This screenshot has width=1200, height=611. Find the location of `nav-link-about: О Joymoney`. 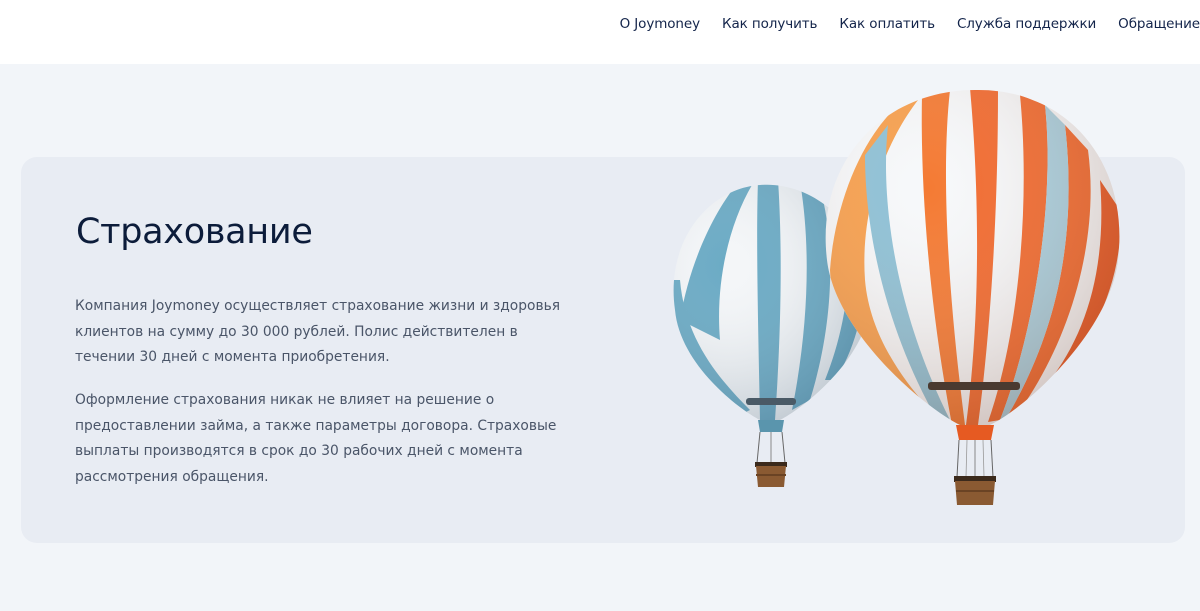

nav-link-about: О Joymoney is located at coordinates (660, 24).